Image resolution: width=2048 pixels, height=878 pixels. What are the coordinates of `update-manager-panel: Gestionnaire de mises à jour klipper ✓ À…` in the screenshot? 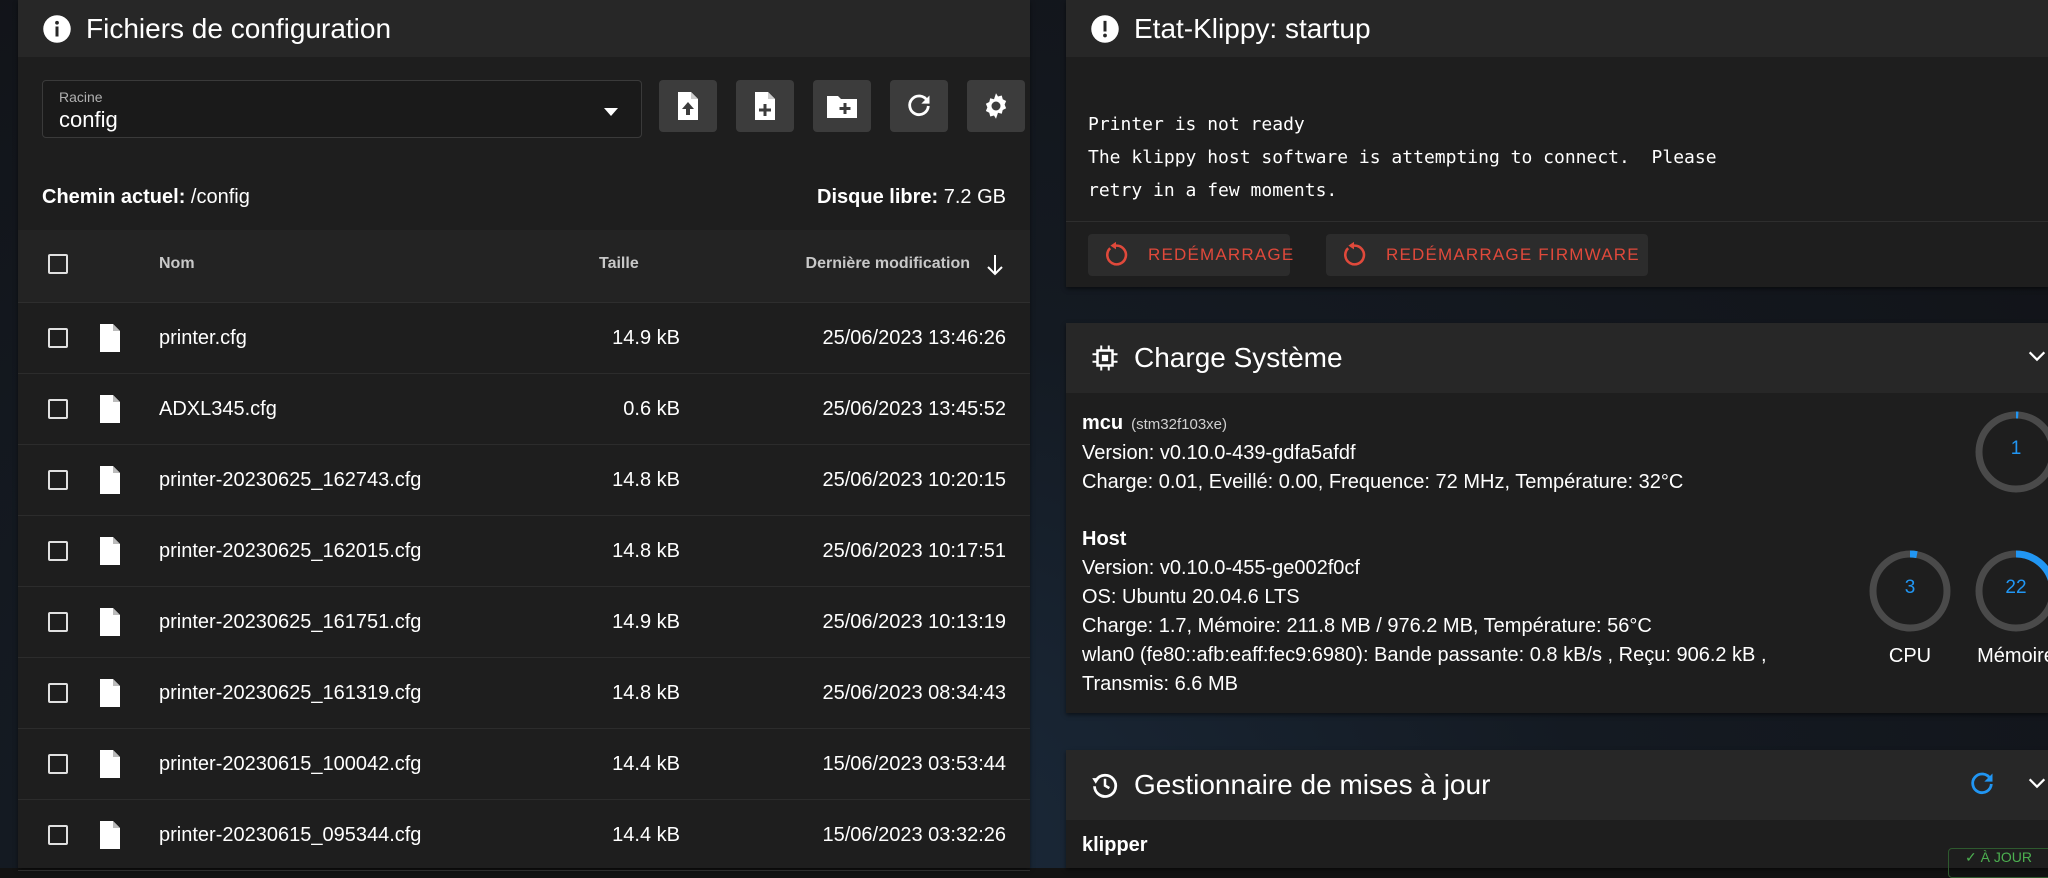 It's located at (1557, 814).